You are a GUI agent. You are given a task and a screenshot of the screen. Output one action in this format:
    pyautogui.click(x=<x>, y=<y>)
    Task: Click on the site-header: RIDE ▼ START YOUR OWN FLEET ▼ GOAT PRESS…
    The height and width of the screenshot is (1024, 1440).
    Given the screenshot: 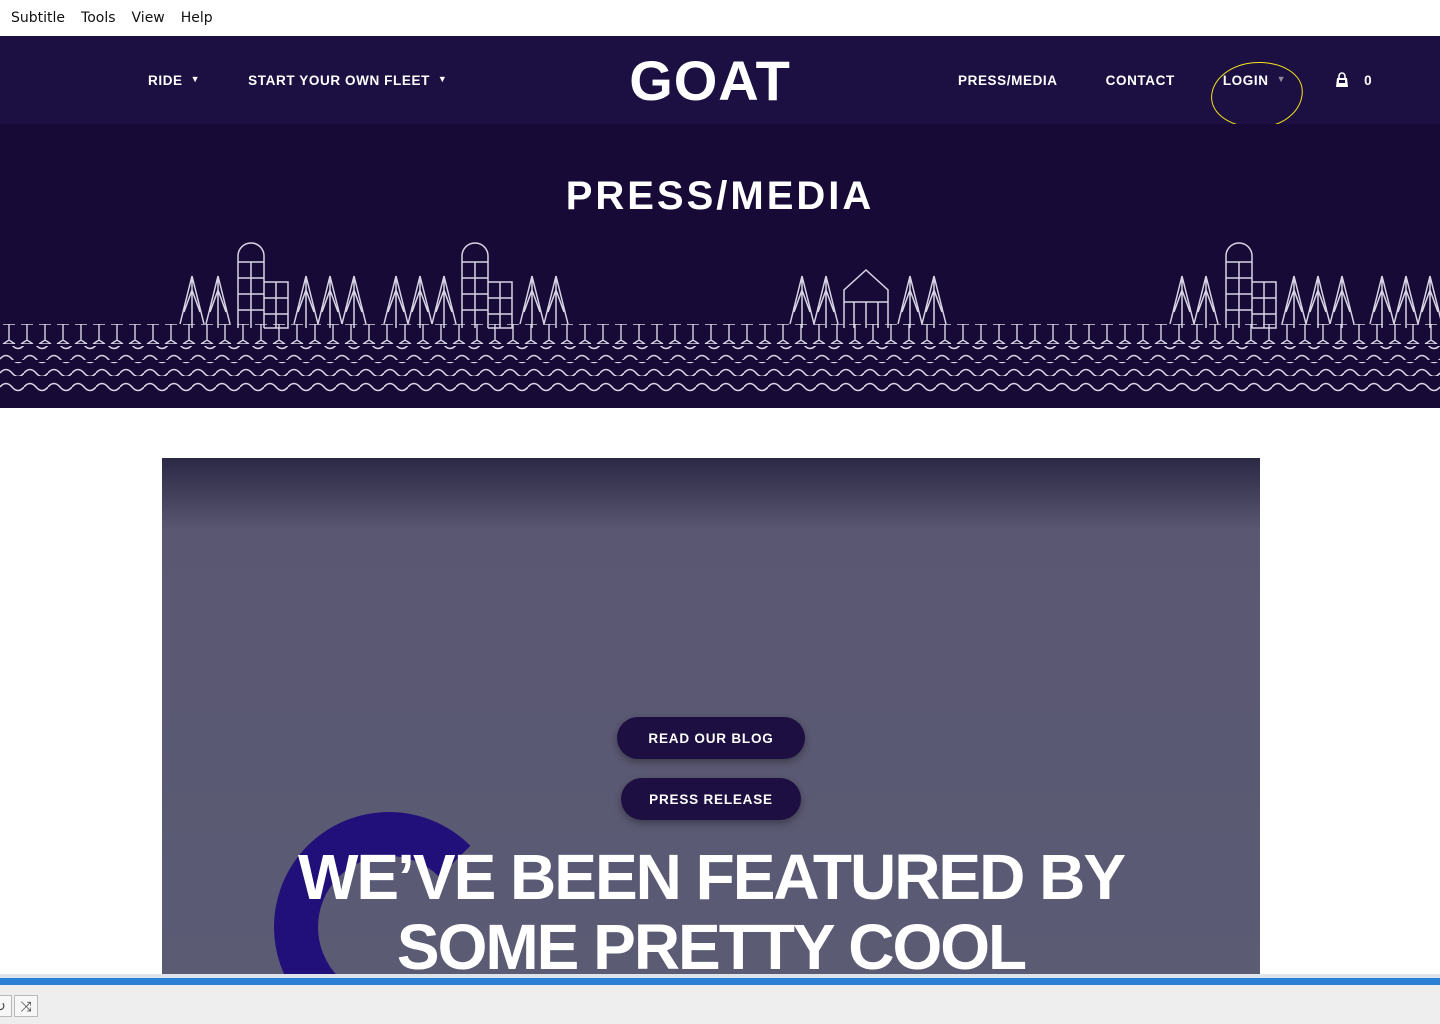 What is the action you would take?
    pyautogui.click(x=720, y=80)
    